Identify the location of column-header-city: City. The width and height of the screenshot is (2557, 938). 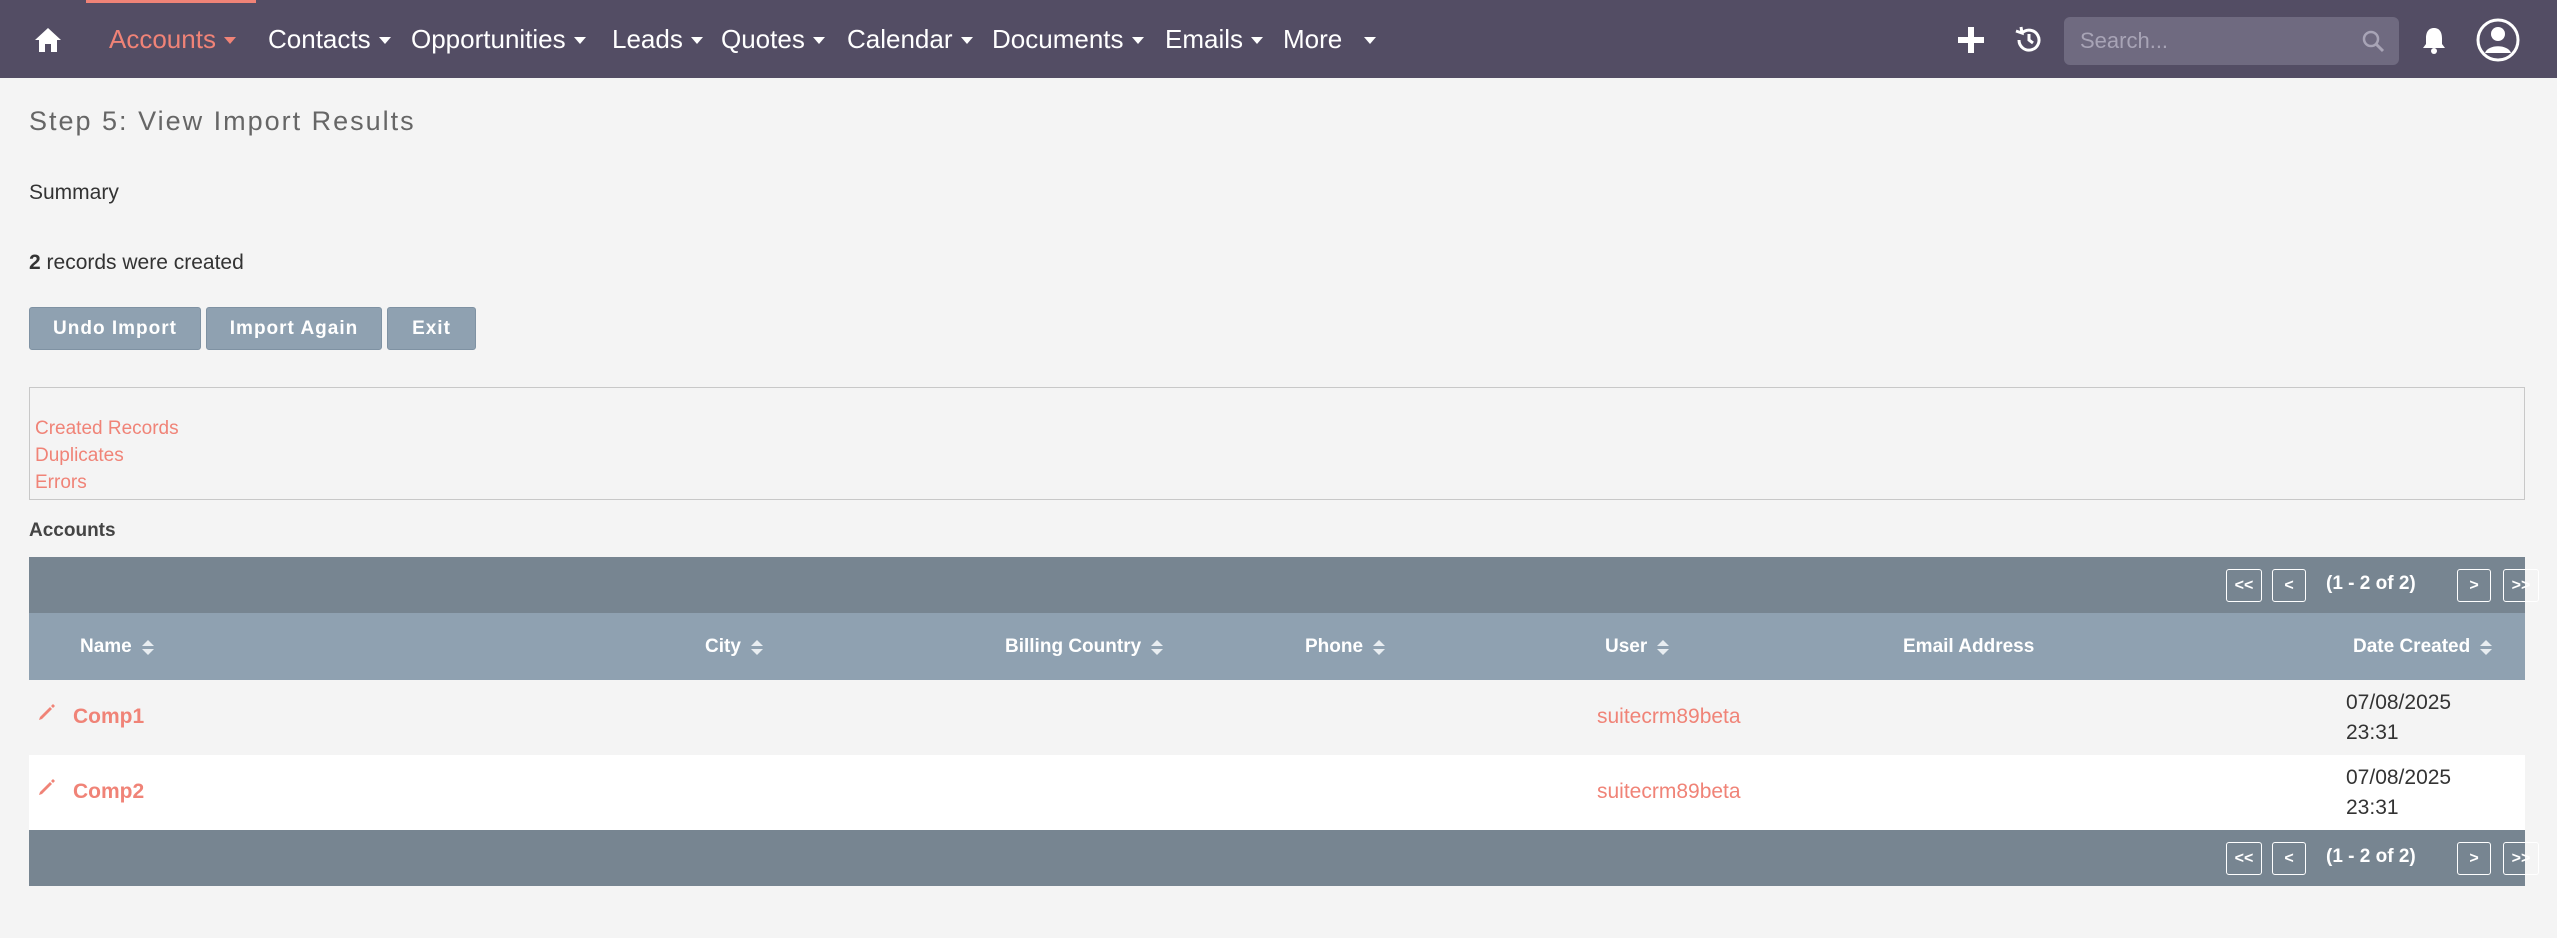
(734, 647).